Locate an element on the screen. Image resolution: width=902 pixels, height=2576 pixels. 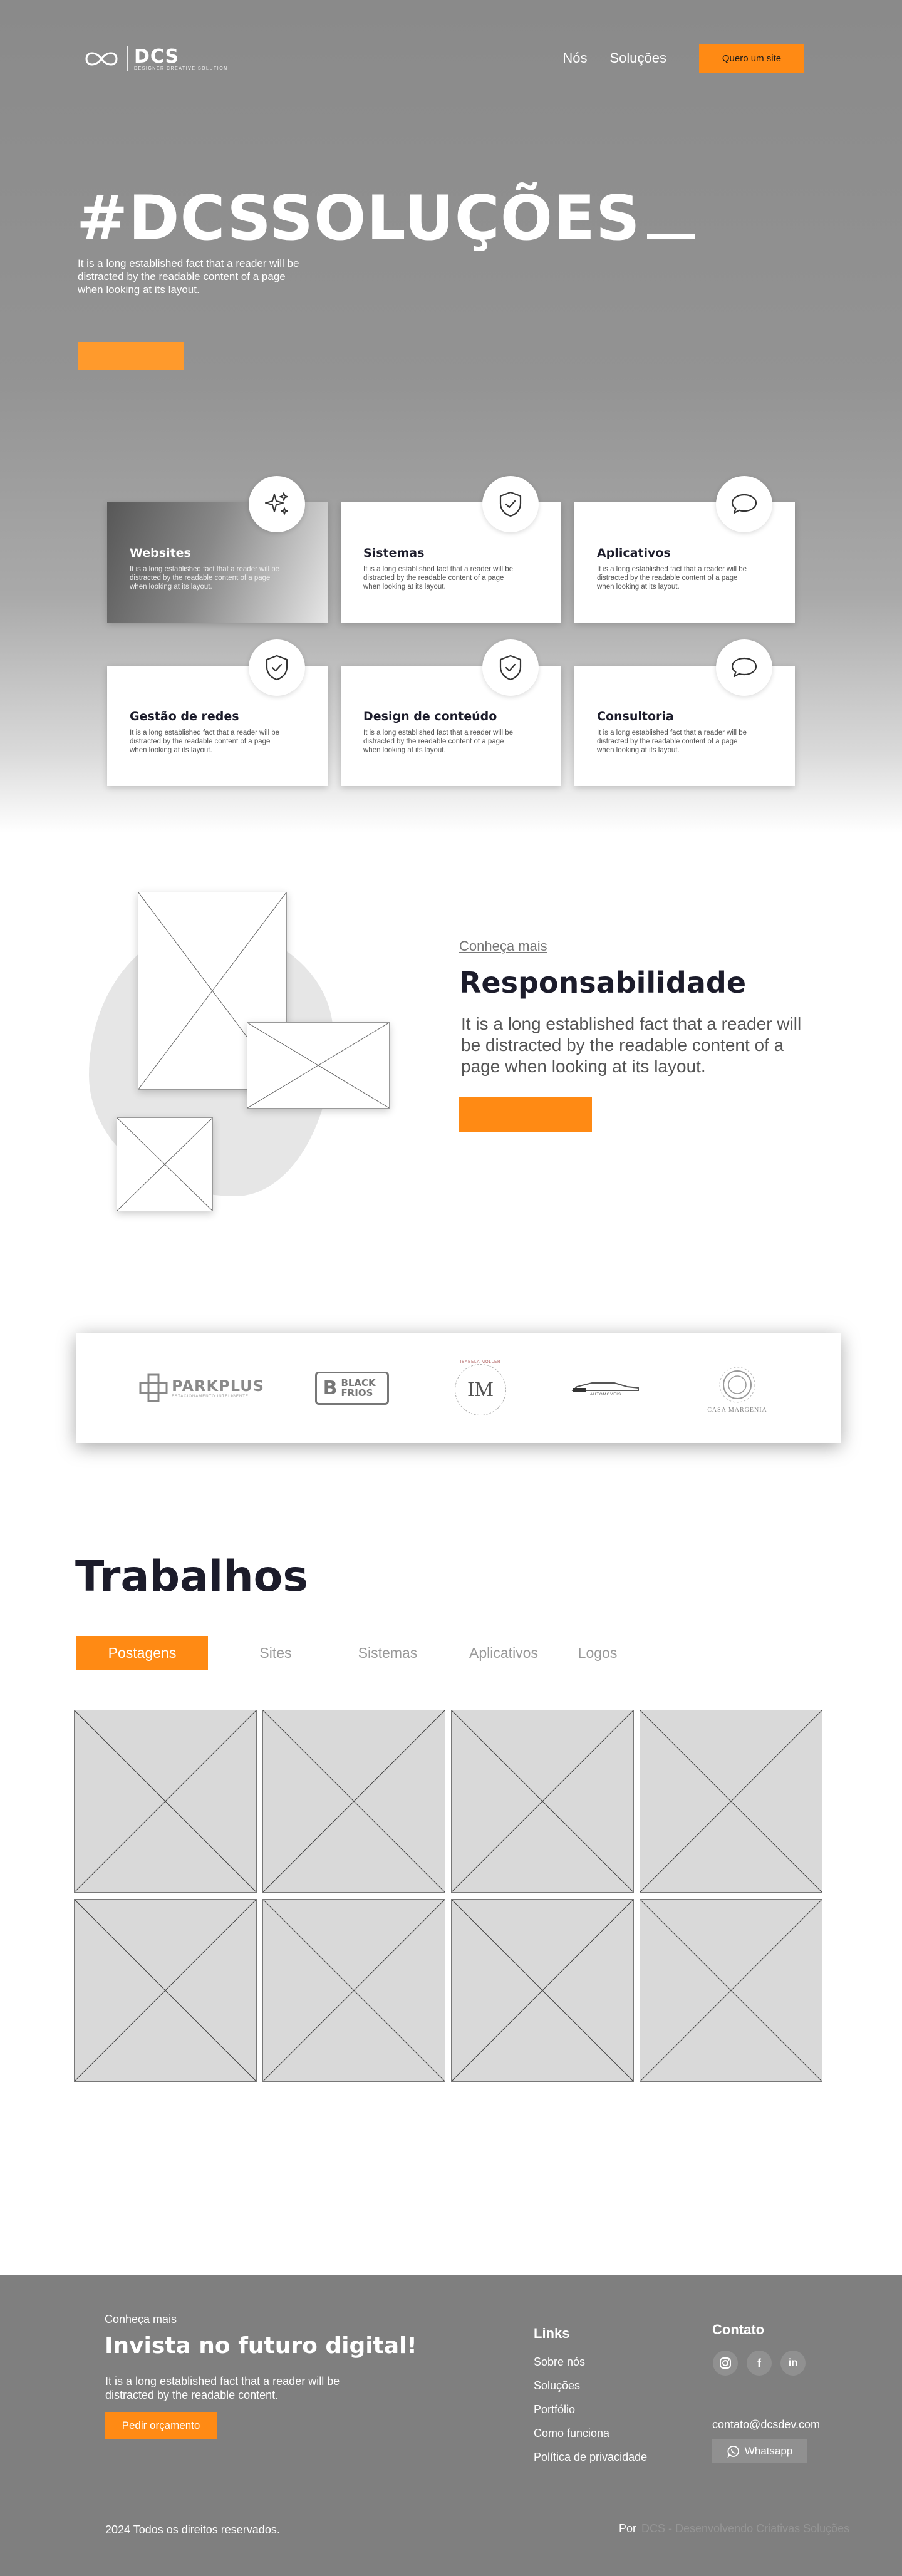
client-logo-casa-margenia: CASA MARGENIA is located at coordinates (737, 1388).